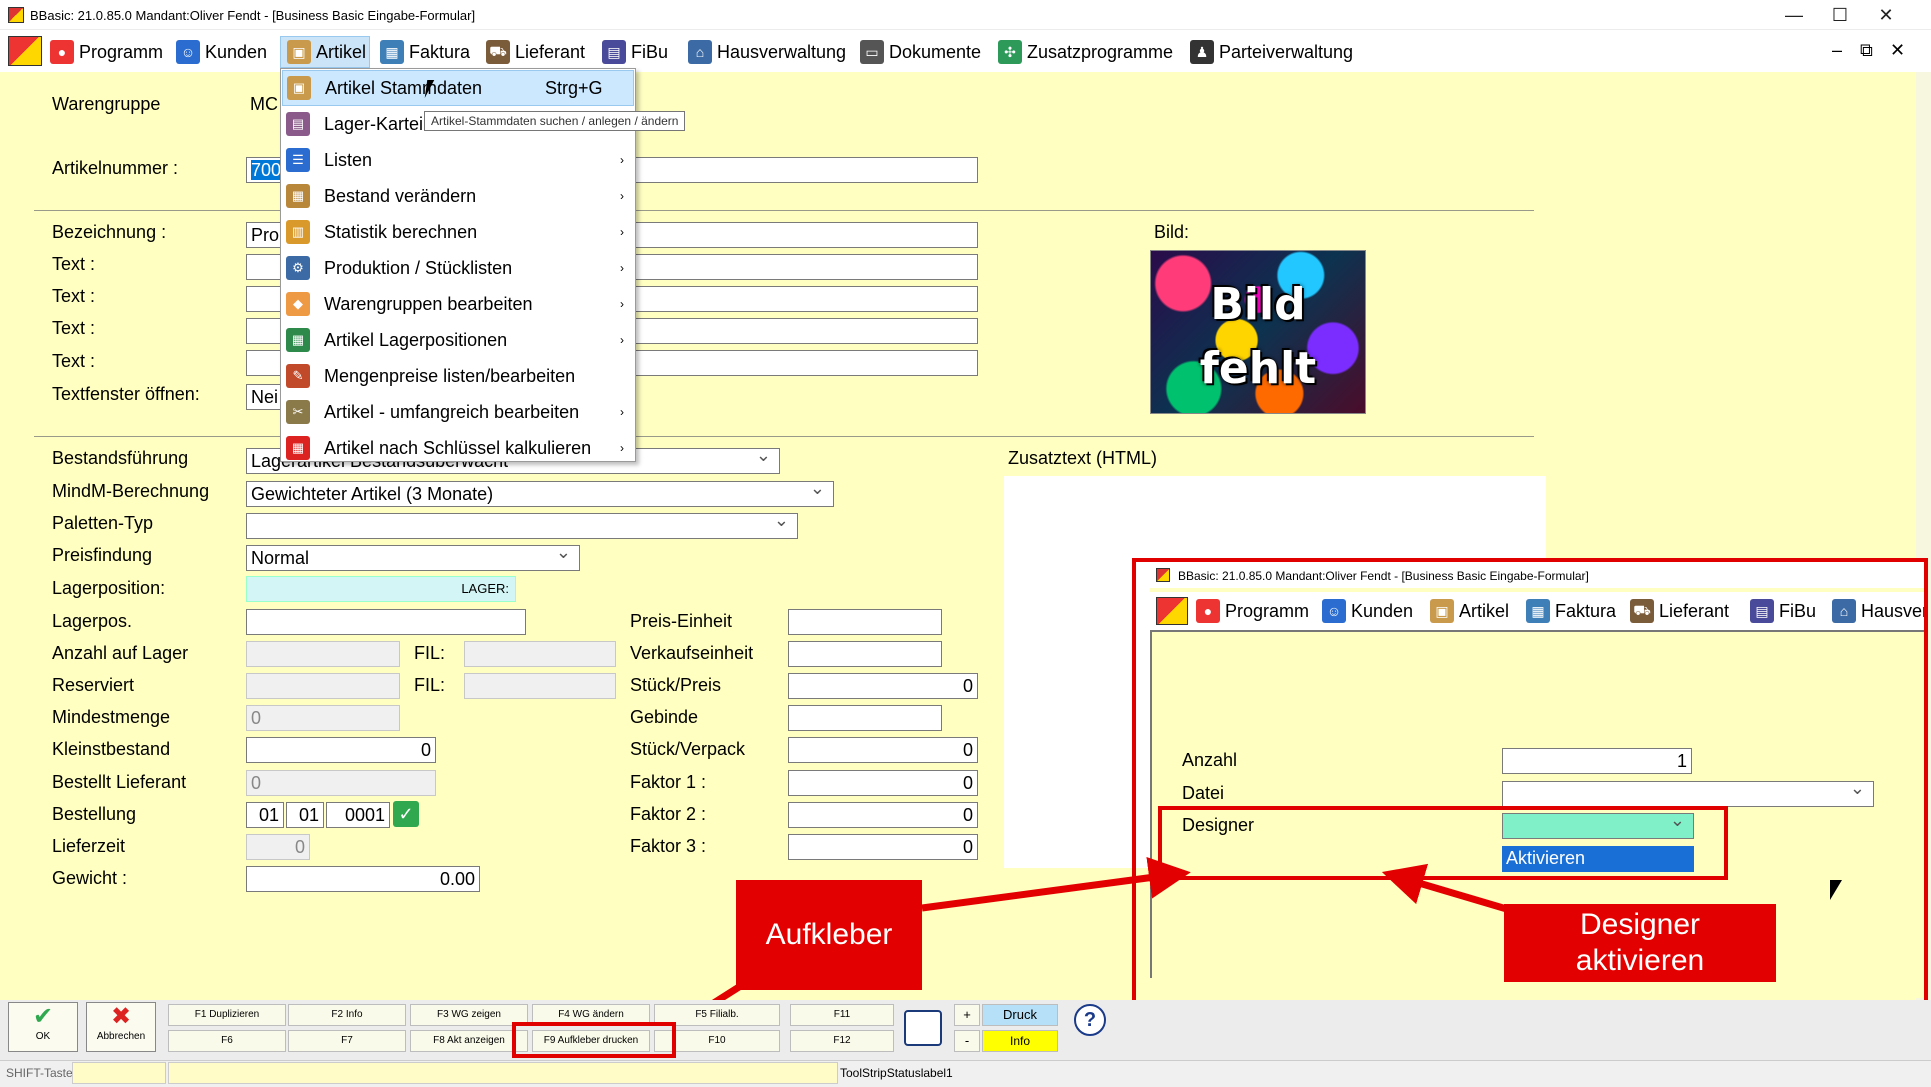  I want to click on abbrechen-button: ✖ Abbrechen, so click(121, 1027).